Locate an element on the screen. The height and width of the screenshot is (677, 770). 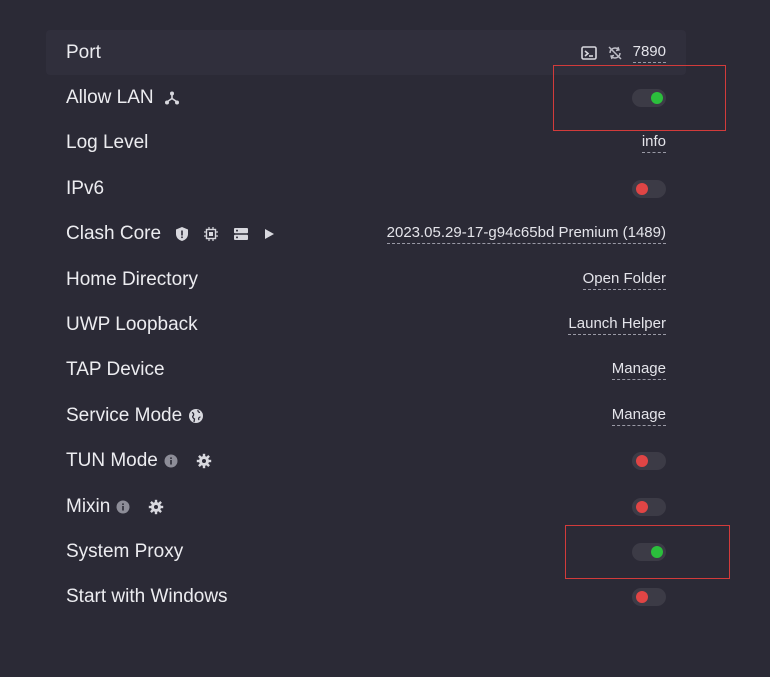
setting-row-tun-mode: TUN Mode is located at coordinates (366, 461).